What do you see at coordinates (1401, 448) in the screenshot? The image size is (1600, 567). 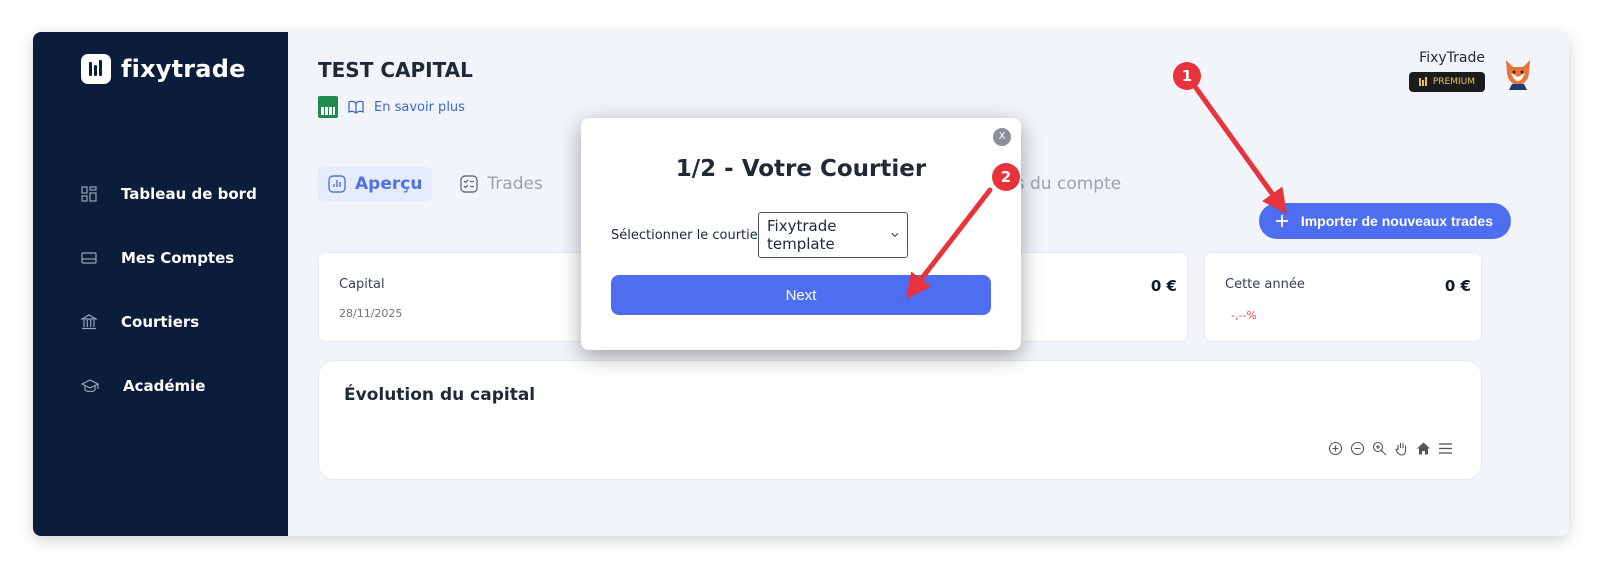 I see `pan-hand-icon` at bounding box center [1401, 448].